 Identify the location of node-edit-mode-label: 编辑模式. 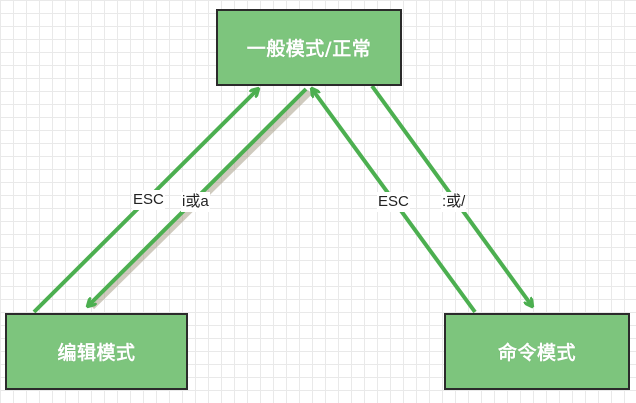
(96, 353).